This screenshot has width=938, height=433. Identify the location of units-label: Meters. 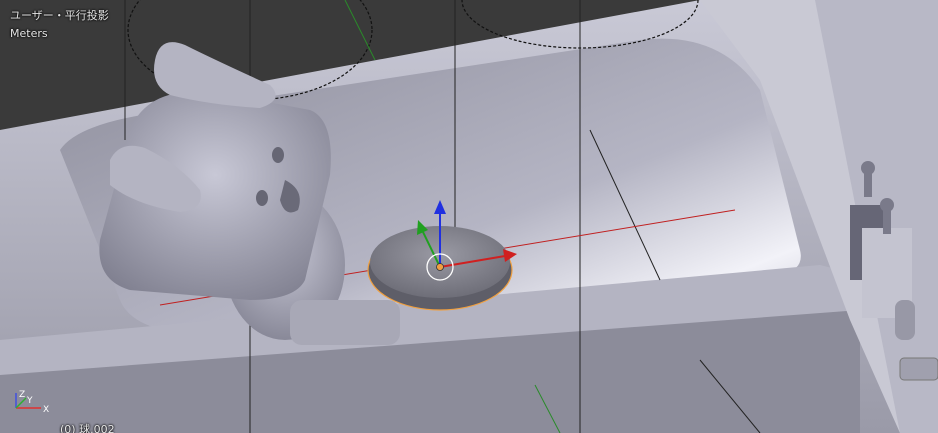
(29, 33).